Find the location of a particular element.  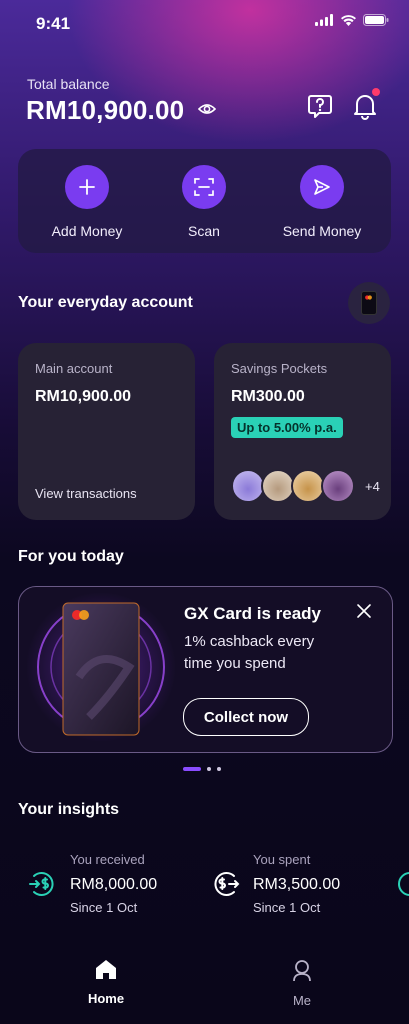

everyday-account-title: Your everyday account is located at coordinates (105, 302).